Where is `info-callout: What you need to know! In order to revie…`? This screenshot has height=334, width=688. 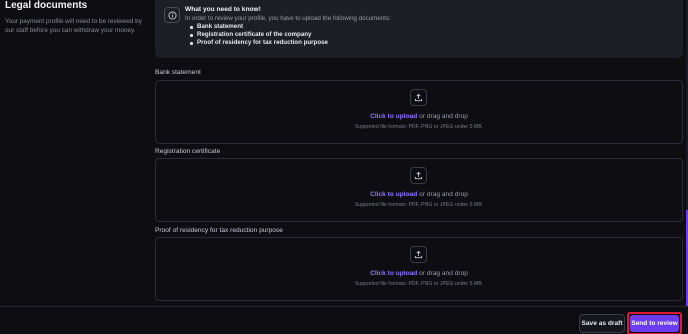
info-callout: What you need to know! In order to revie… is located at coordinates (419, 29).